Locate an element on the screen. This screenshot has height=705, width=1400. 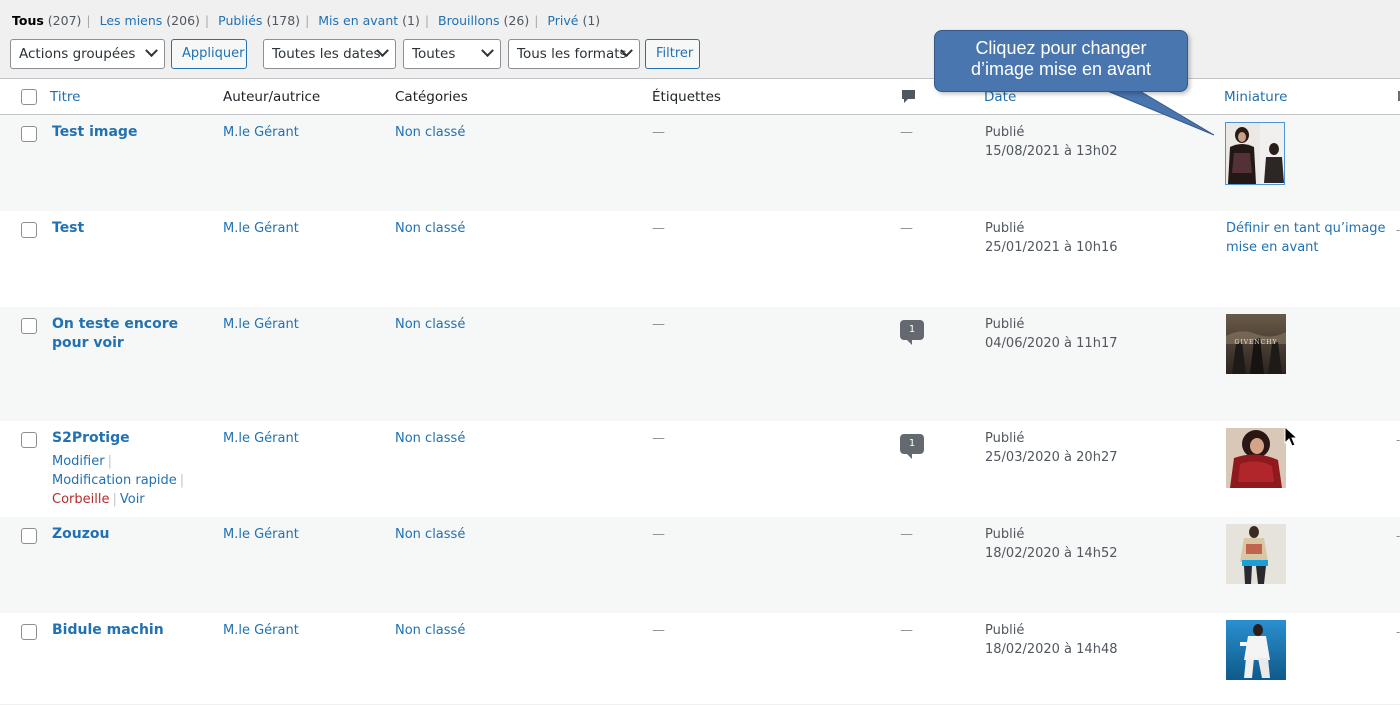
set-featured-image-link: Définir en tant qu’image mise en avant is located at coordinates (1308, 238).